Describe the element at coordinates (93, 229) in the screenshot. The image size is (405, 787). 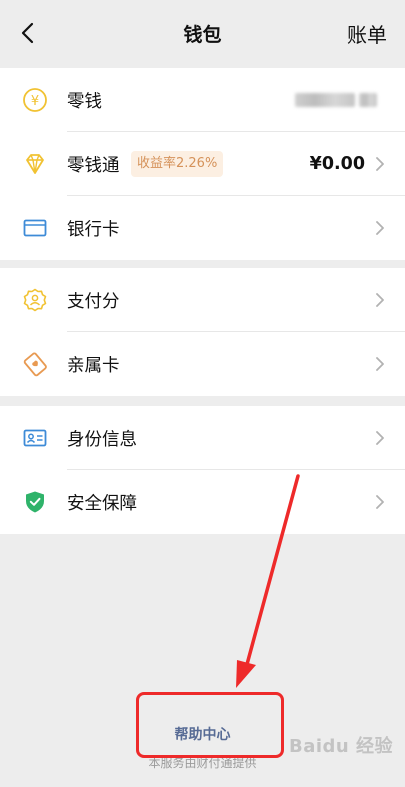
I see `row-label: 银行卡` at that location.